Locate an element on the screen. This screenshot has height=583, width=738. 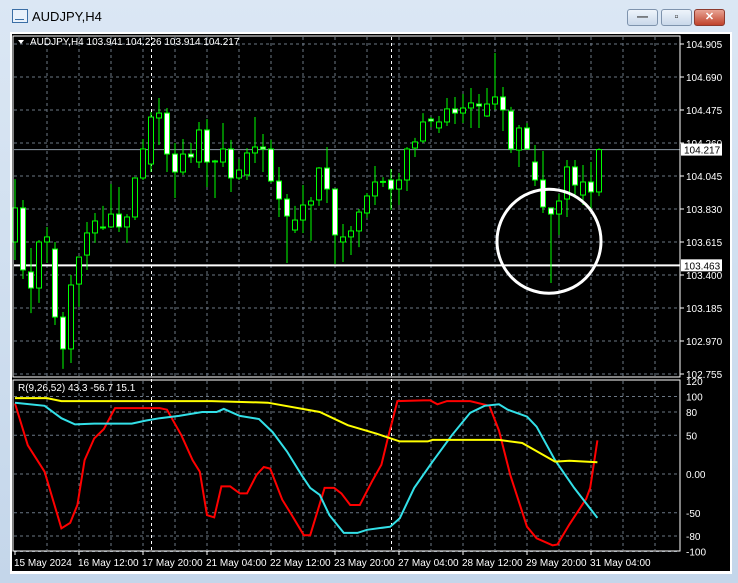
time-axis-label: 21 May 04:00 is located at coordinates (236, 563).